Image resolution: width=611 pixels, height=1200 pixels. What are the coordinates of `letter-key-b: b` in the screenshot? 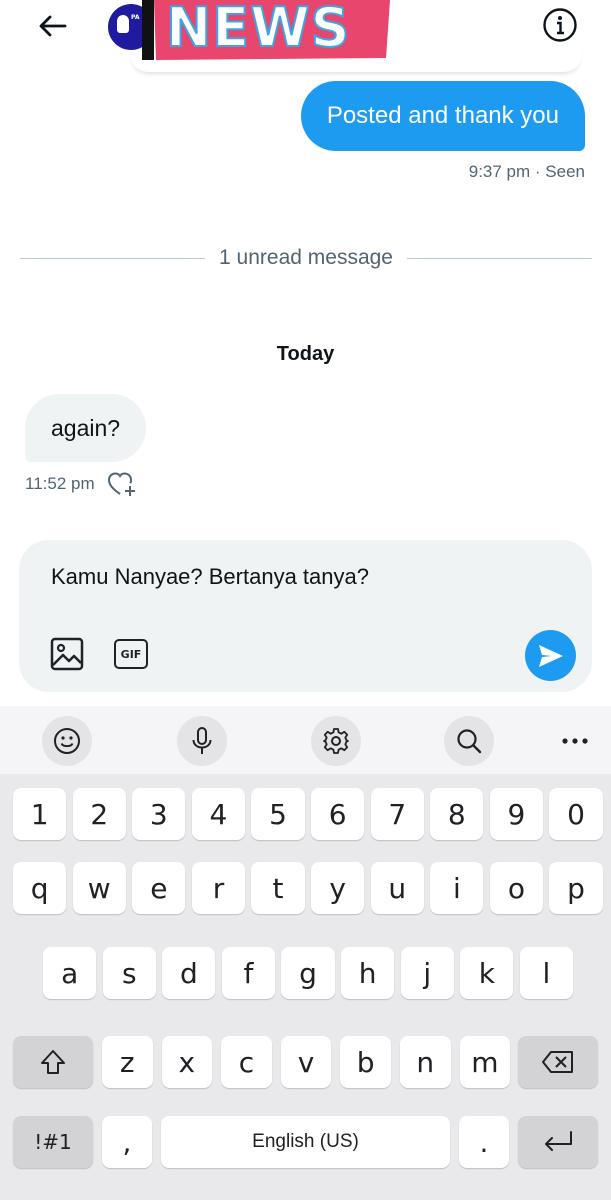 It's located at (365, 1062).